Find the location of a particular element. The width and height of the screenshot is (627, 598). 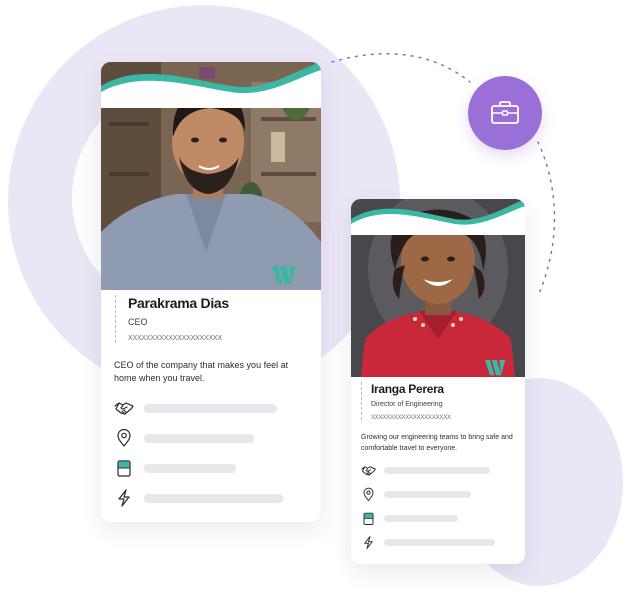

profile-name: Parakrama Dias is located at coordinates (178, 303).